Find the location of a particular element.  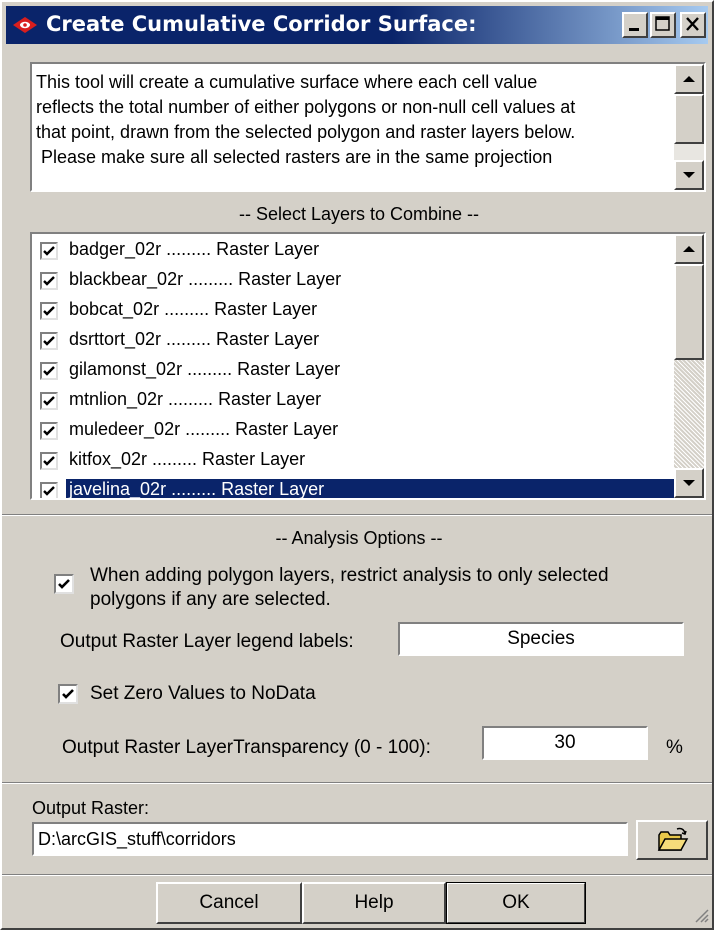

layer-list-item: kitfox_02r ......... Raster Layer is located at coordinates (354, 461).